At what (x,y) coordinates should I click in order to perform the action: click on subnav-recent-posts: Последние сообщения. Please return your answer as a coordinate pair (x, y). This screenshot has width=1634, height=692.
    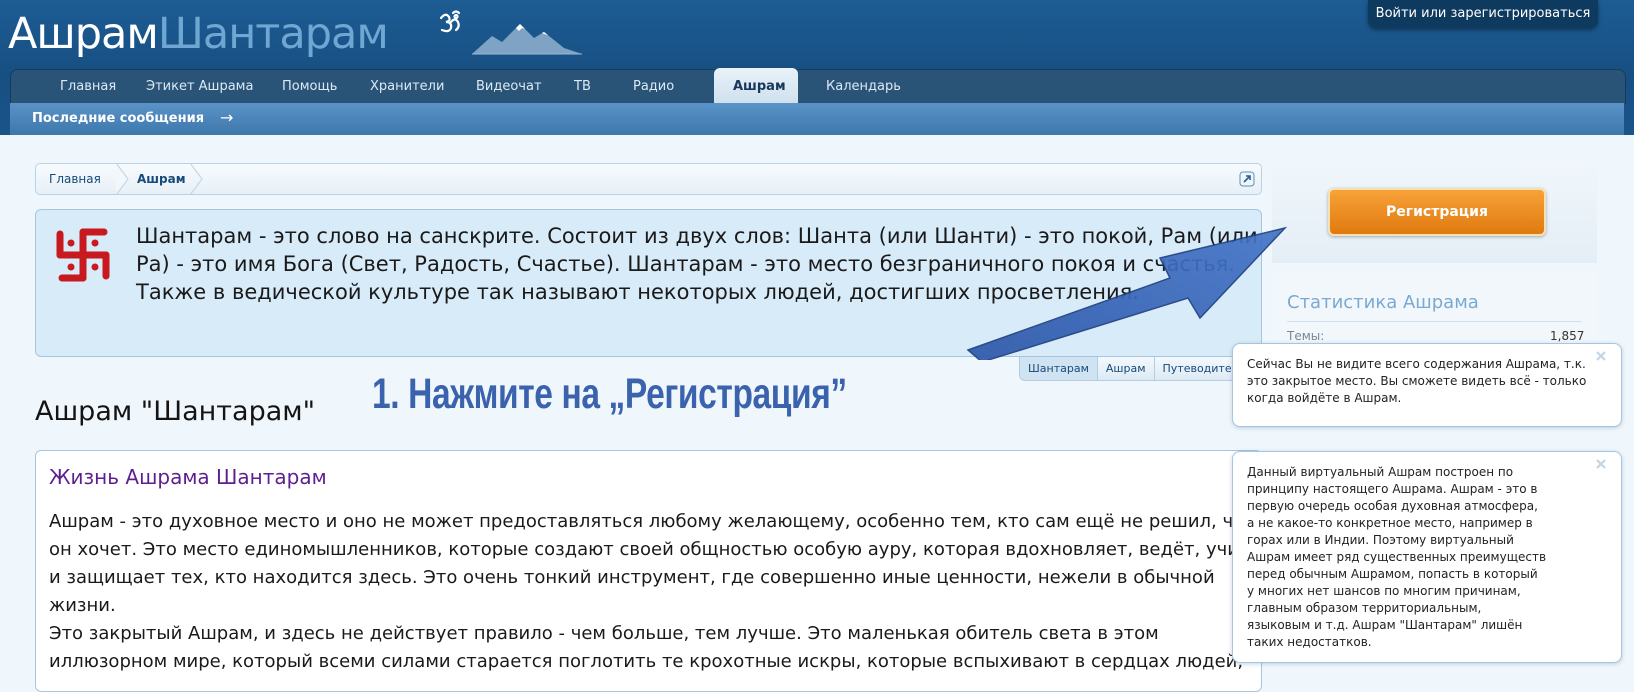
    Looking at the image, I should click on (118, 119).